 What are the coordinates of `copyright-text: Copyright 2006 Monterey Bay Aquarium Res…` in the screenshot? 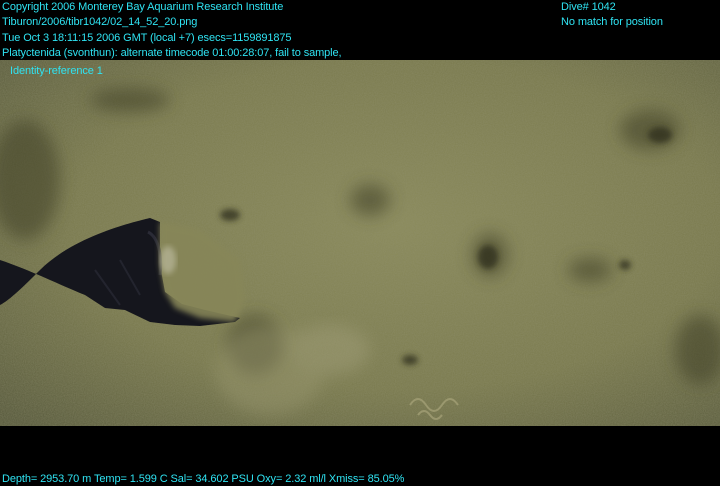 It's located at (143, 7).